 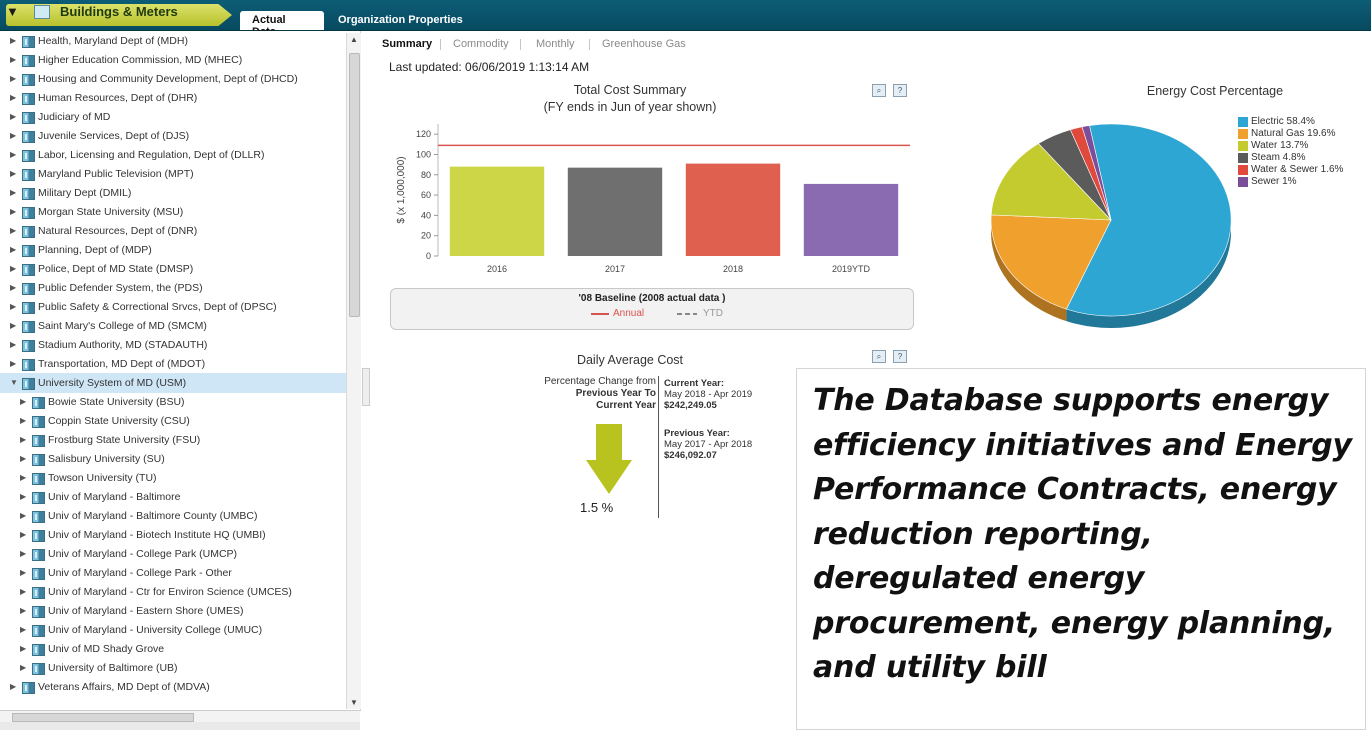 I want to click on tree-item: ▶ Juvenile Services, Dept of (DJS), so click(x=173, y=136).